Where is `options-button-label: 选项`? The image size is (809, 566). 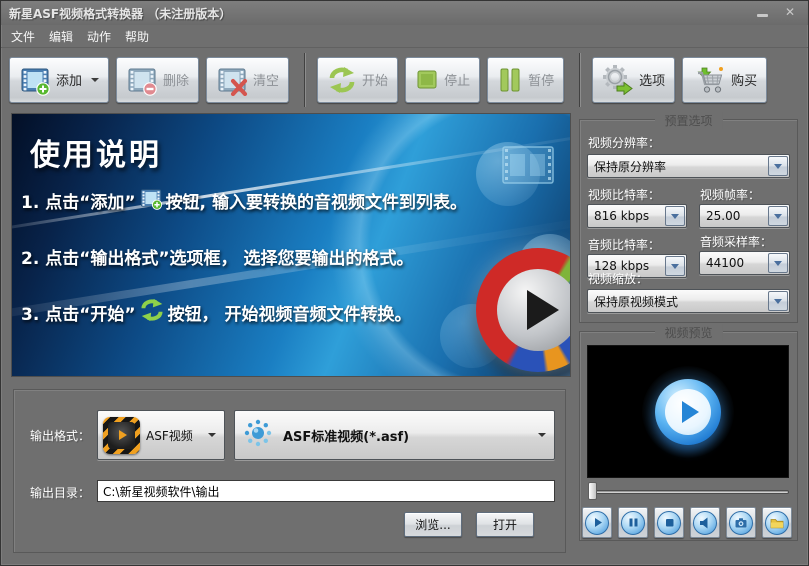
options-button-label: 选项 is located at coordinates (652, 81).